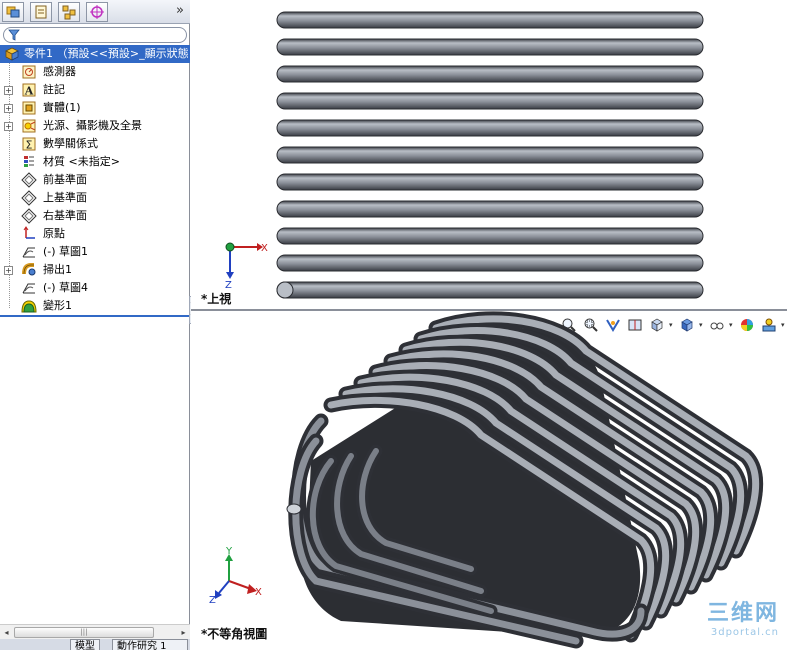 The image size is (787, 650). What do you see at coordinates (106, 53) in the screenshot?
I see `tree-root-label: 零件1 （預設<<預設>_顯示狀態` at bounding box center [106, 53].